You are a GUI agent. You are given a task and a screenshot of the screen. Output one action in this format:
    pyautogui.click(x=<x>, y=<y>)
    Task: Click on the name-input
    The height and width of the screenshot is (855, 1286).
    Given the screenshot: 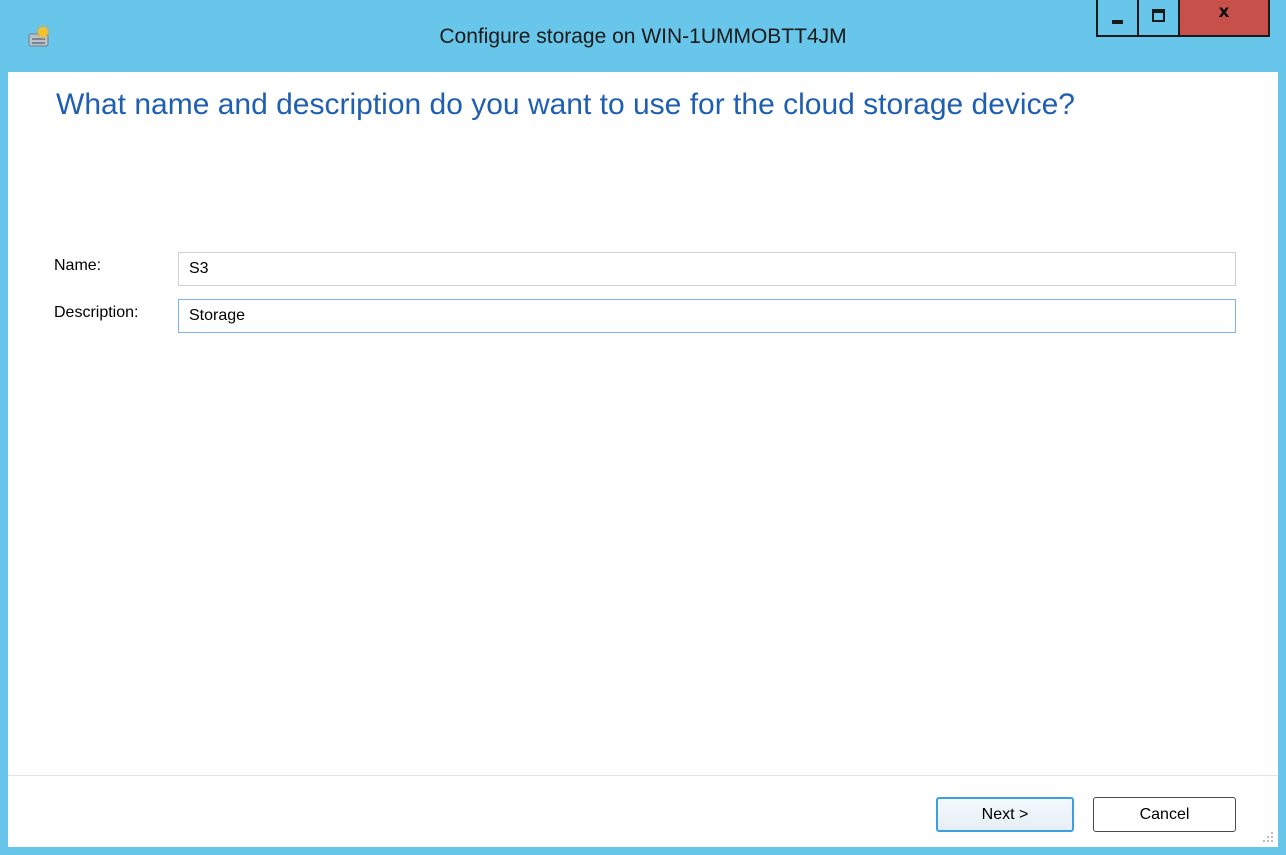 What is the action you would take?
    pyautogui.click(x=707, y=269)
    